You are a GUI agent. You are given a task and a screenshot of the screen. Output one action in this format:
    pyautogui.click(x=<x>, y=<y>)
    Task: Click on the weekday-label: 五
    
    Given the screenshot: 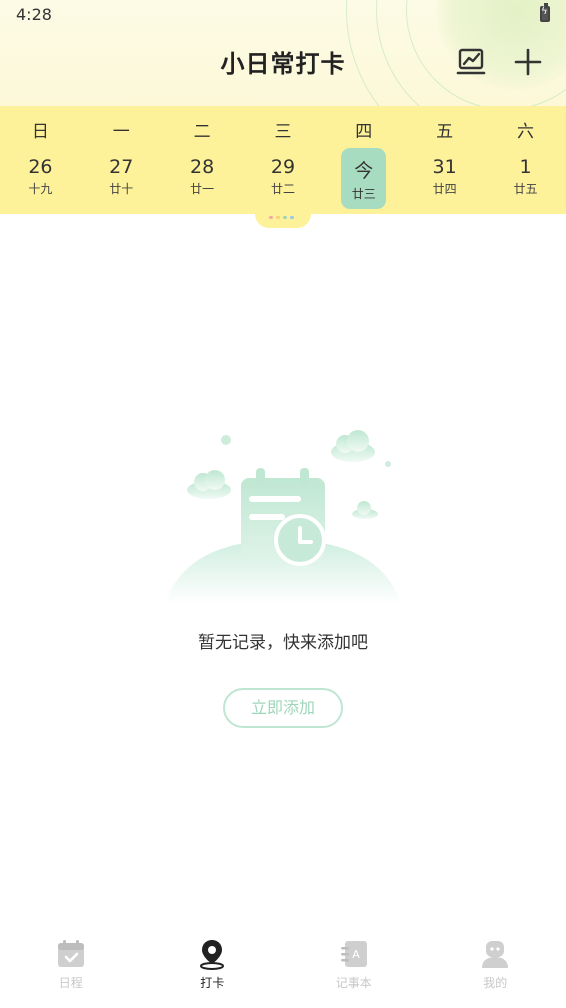 What is the action you would take?
    pyautogui.click(x=445, y=132)
    